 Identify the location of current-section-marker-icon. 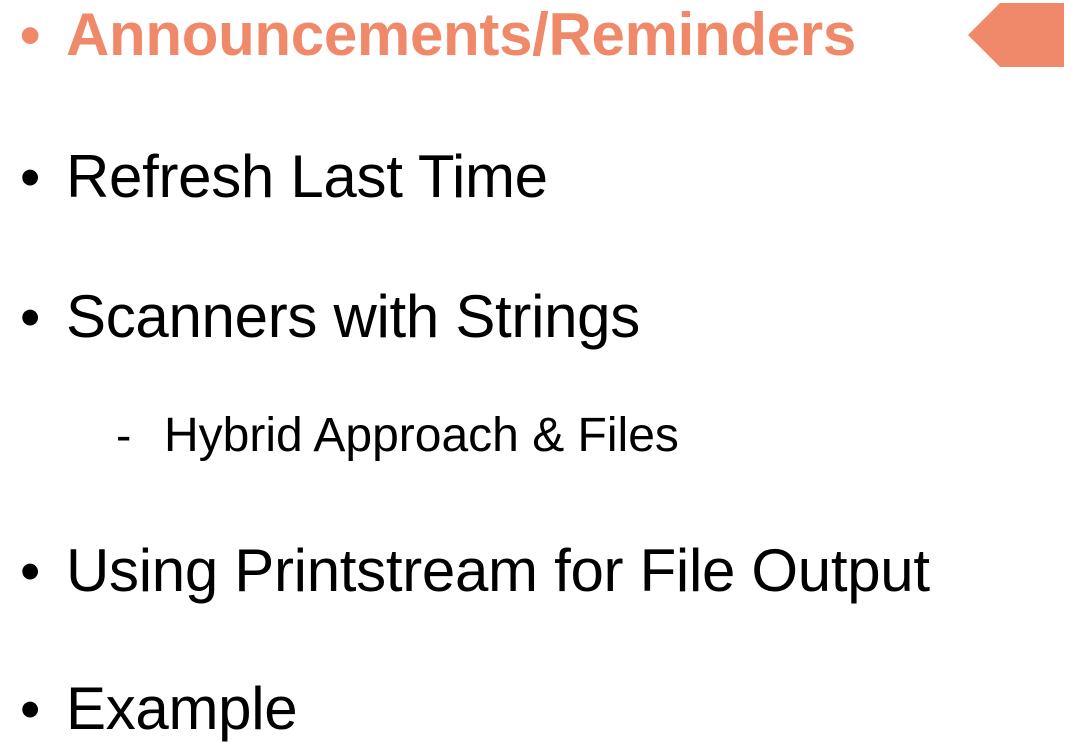
(1016, 35).